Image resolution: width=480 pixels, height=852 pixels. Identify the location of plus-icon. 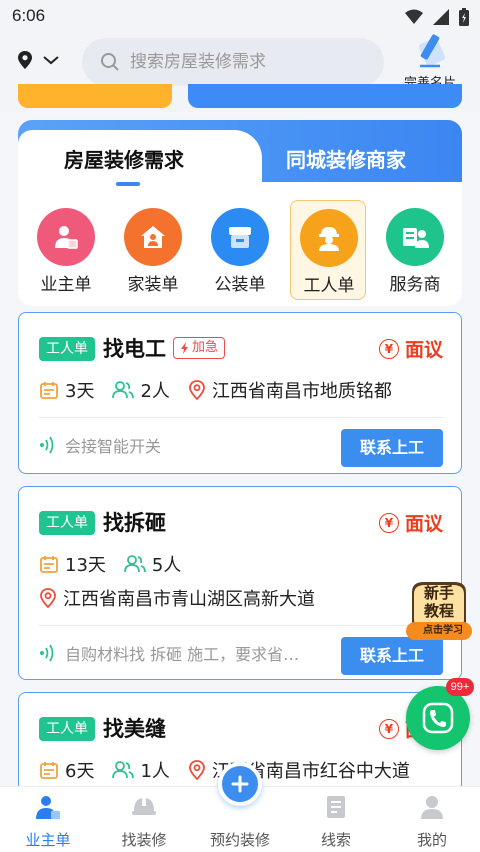
(240, 784).